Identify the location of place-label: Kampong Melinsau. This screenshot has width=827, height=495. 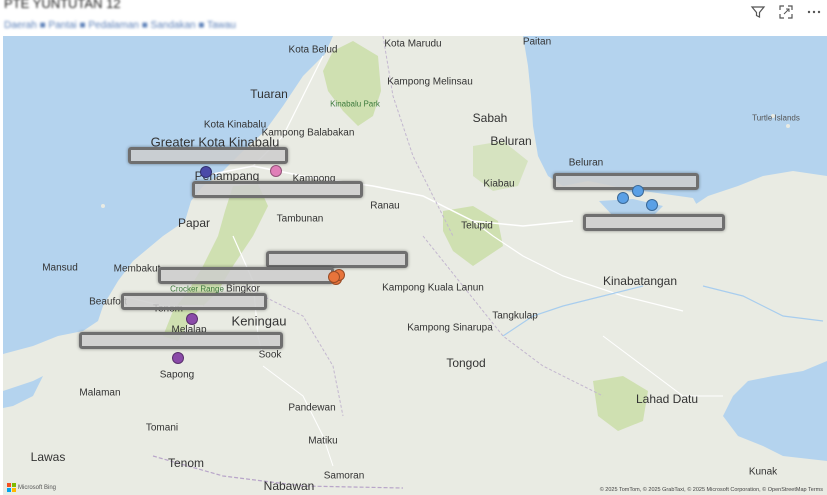
(430, 82).